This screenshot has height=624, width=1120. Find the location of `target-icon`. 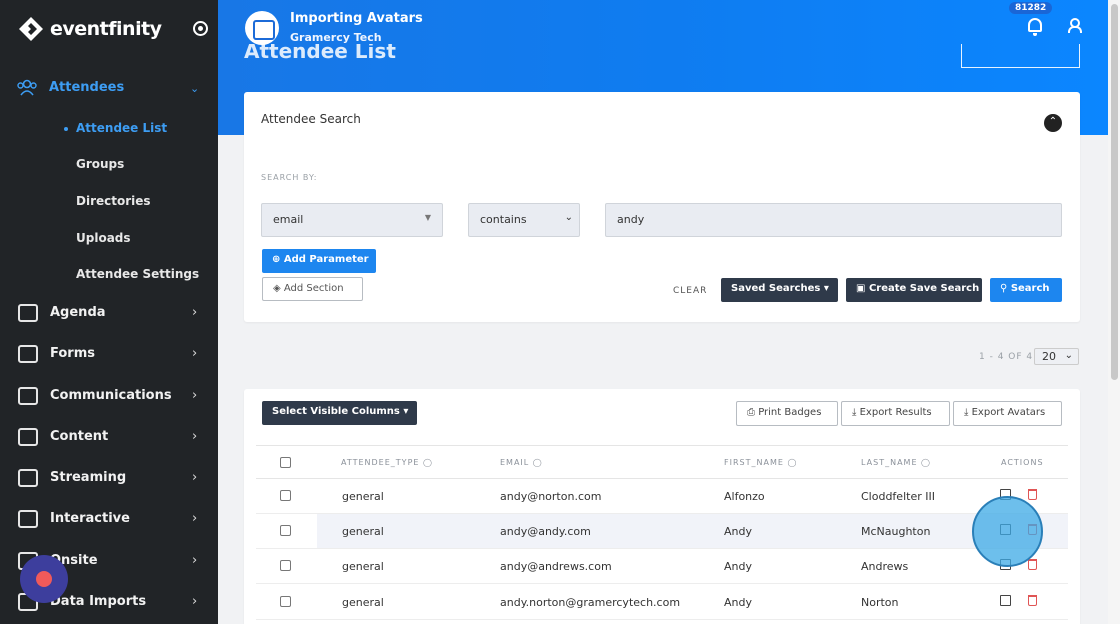

target-icon is located at coordinates (200, 28).